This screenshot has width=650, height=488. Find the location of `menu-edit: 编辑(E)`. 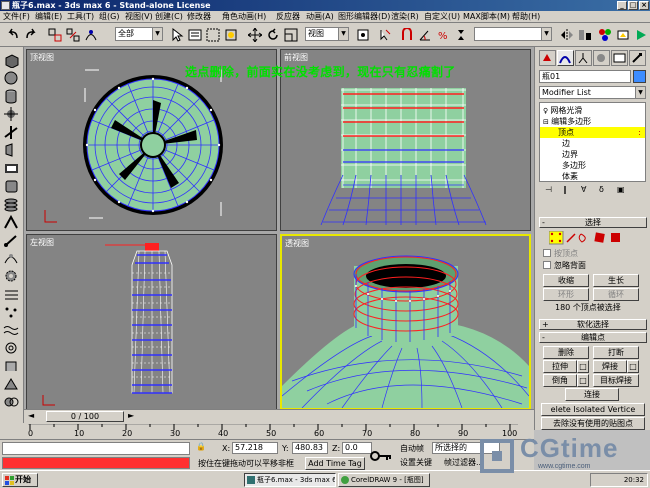

menu-edit: 编辑(E) is located at coordinates (48, 17).